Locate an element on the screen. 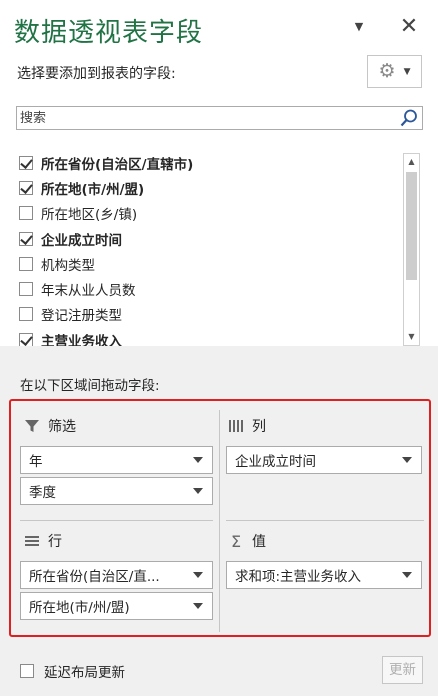  filter-icon is located at coordinates (32, 426).